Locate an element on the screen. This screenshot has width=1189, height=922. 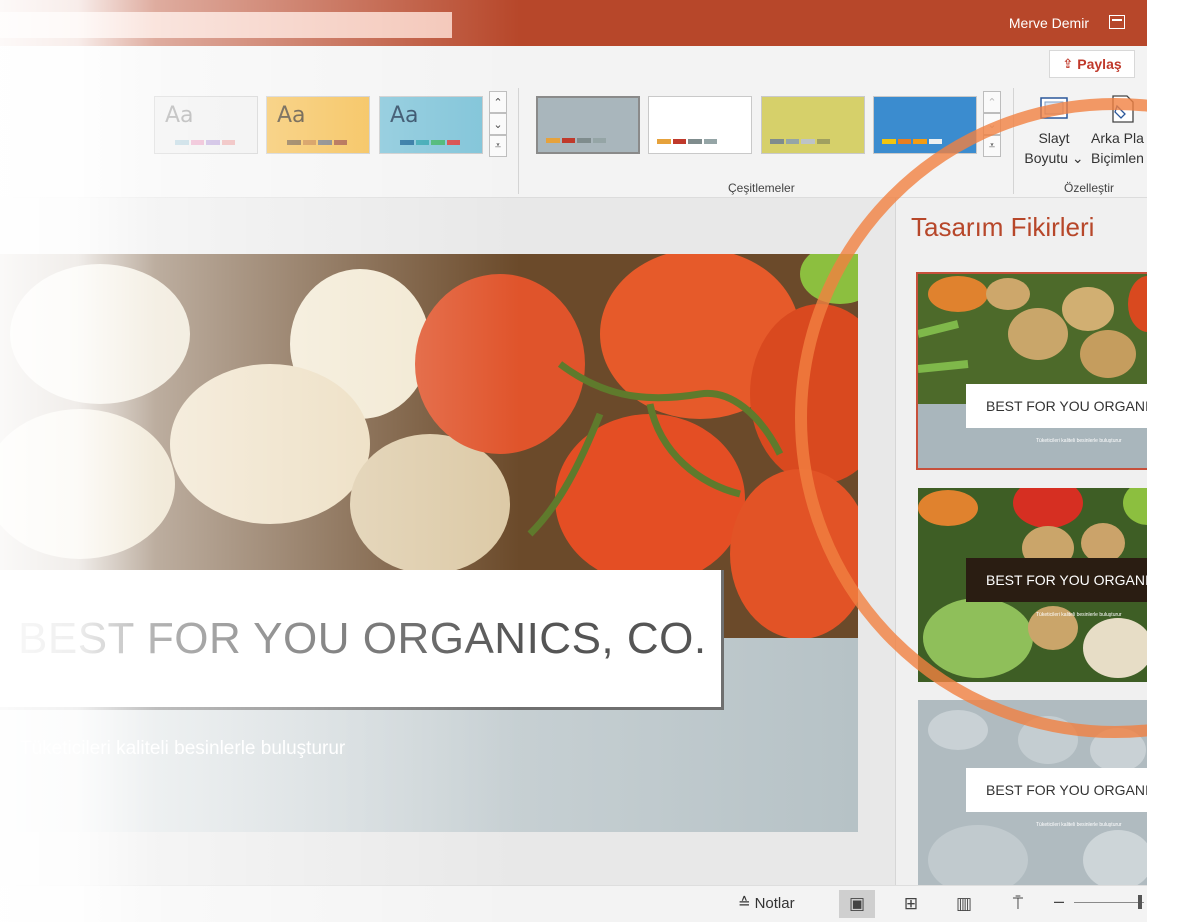
slide-size-line2: Boyutu ⌄ is located at coordinates (1054, 158).